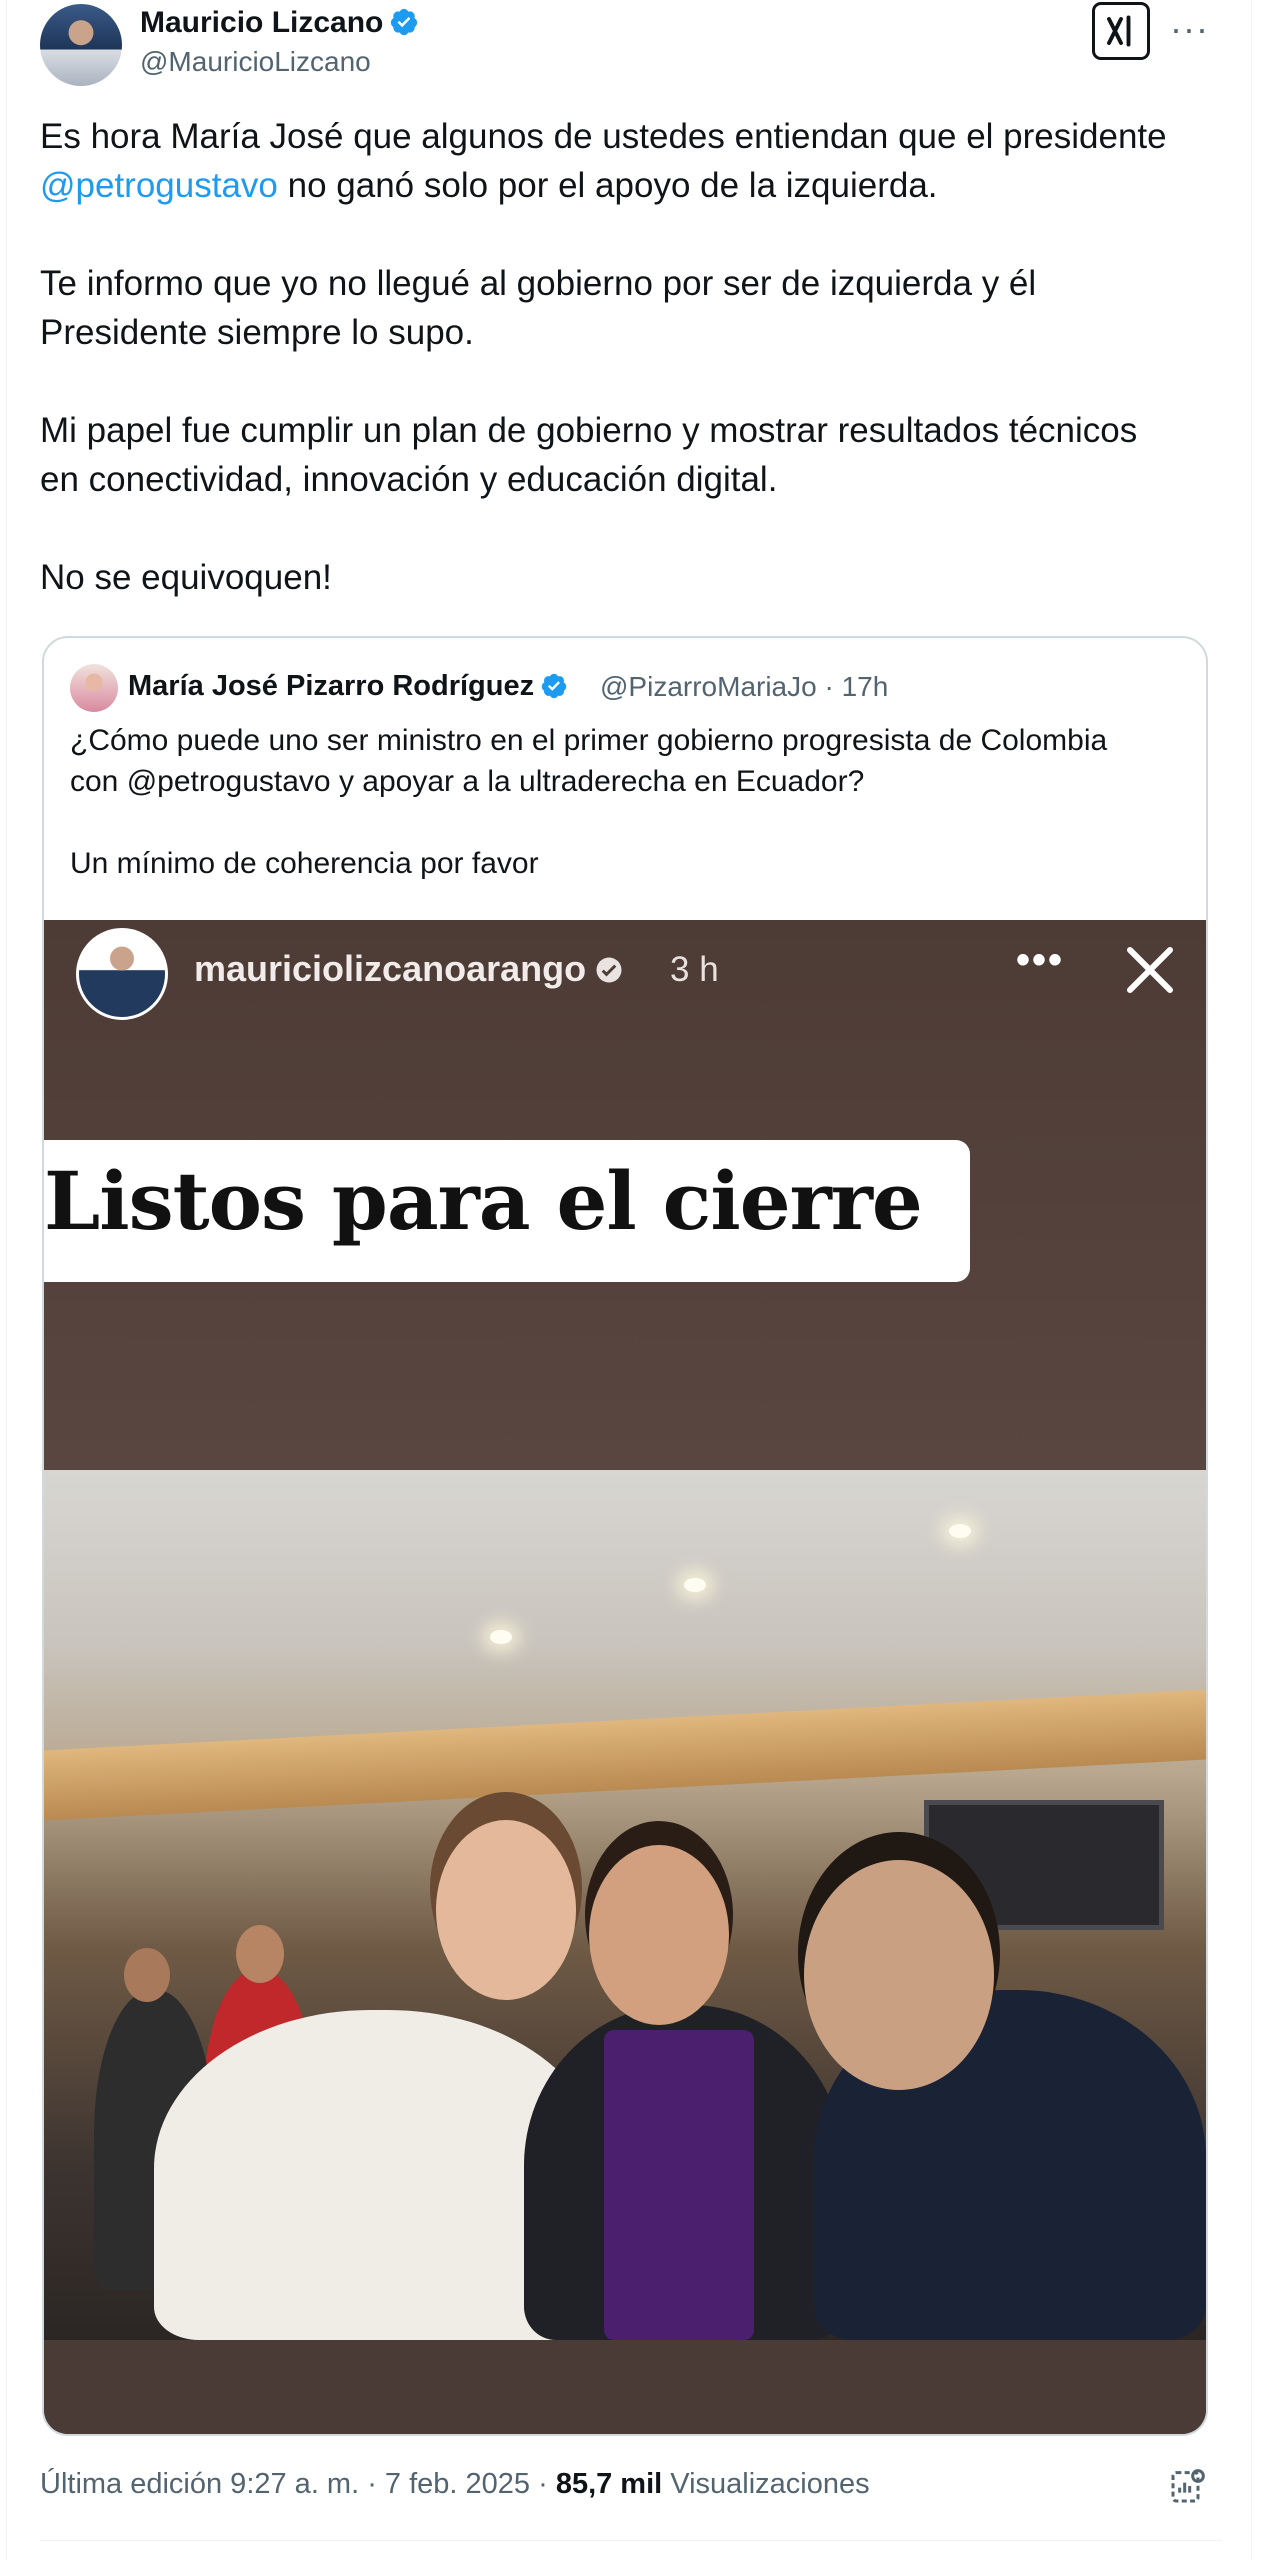 This screenshot has height=2560, width=1262. What do you see at coordinates (390, 968) in the screenshot?
I see `story-username: mauriciolizcanoarango` at bounding box center [390, 968].